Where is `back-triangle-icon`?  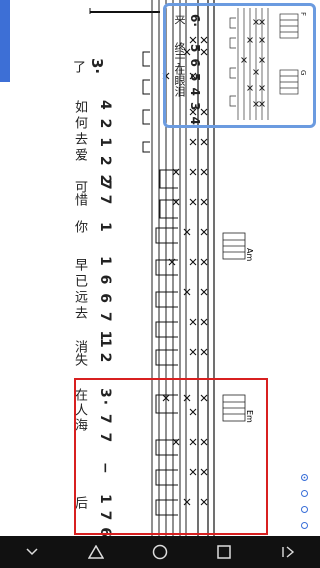
back-triangle-icon is located at coordinates (96, 552).